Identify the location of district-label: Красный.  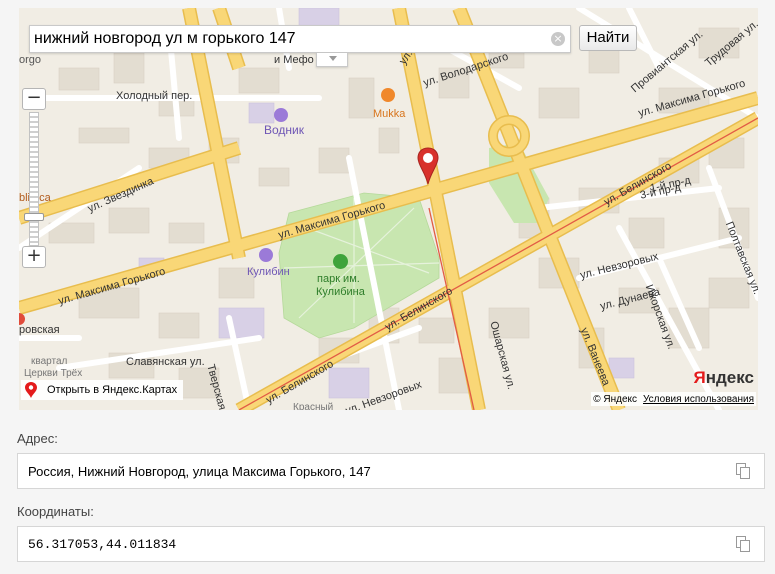
(313, 406).